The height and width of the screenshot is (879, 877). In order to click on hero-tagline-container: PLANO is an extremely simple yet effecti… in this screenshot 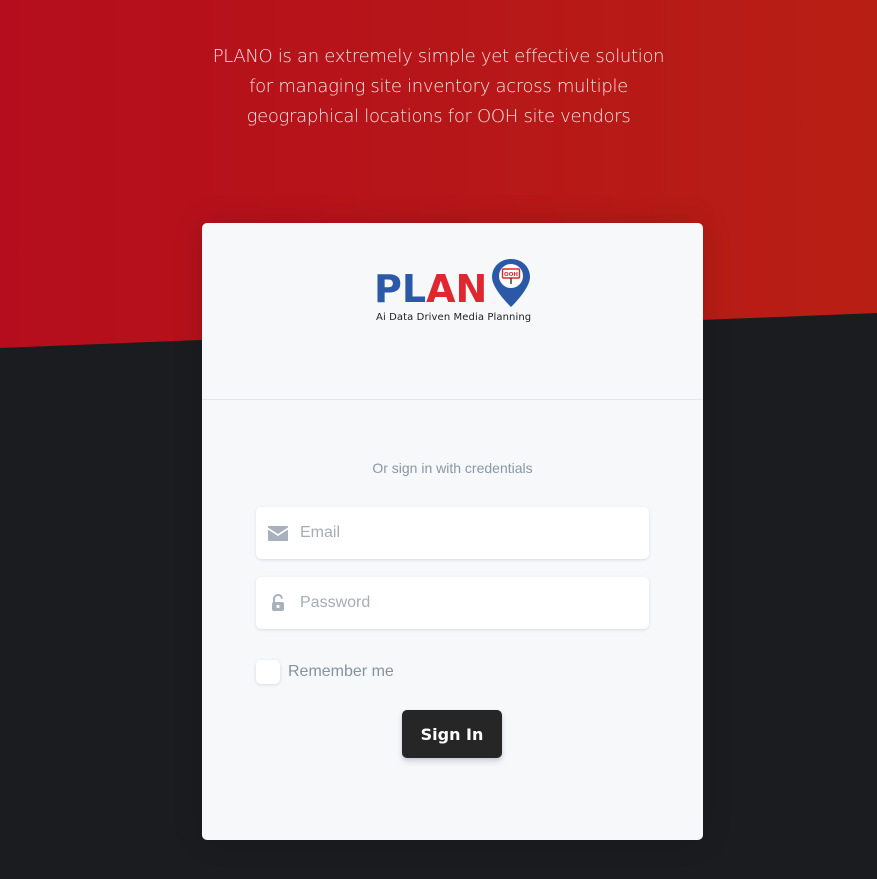, I will do `click(438, 87)`.